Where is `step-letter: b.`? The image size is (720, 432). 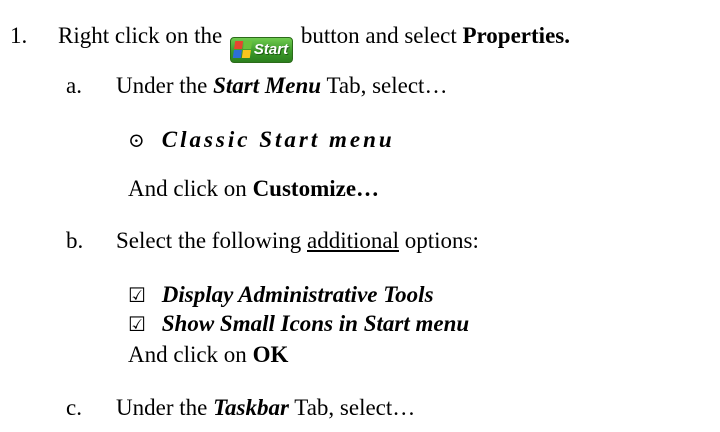 step-letter: b. is located at coordinates (75, 240).